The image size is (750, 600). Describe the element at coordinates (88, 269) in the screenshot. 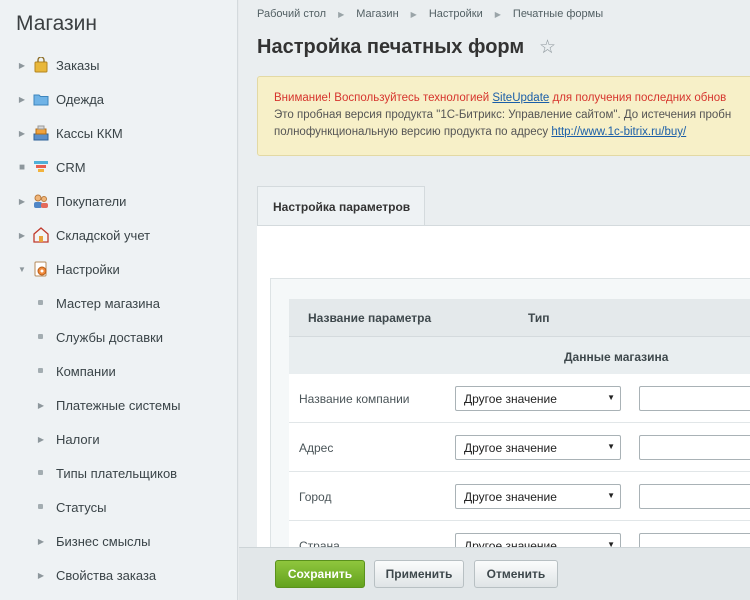

I see `sidebar-item-label: Настройки` at that location.